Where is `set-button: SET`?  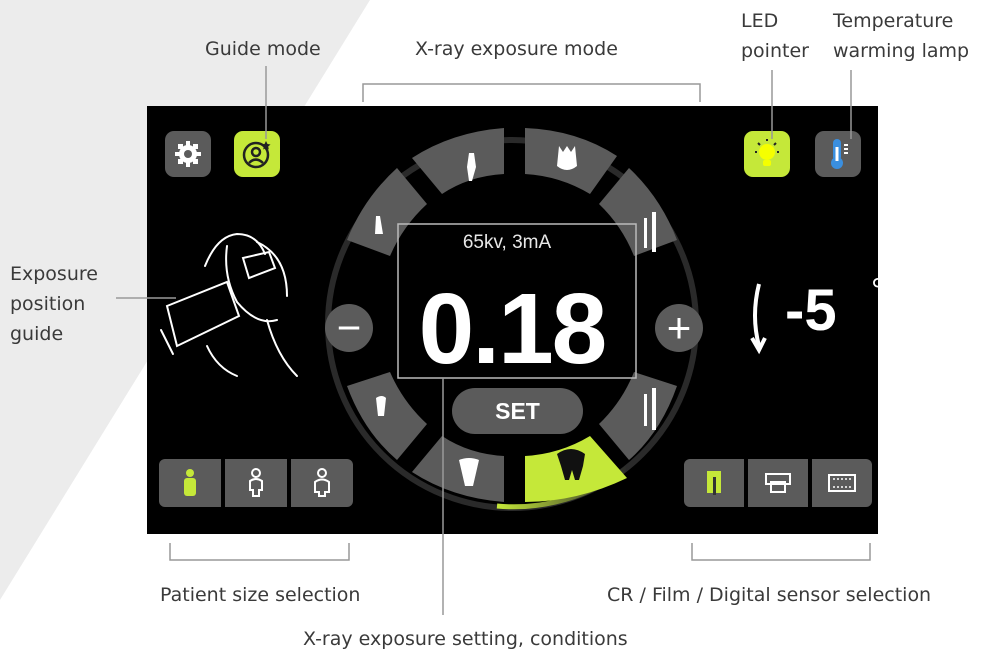 set-button: SET is located at coordinates (517, 411).